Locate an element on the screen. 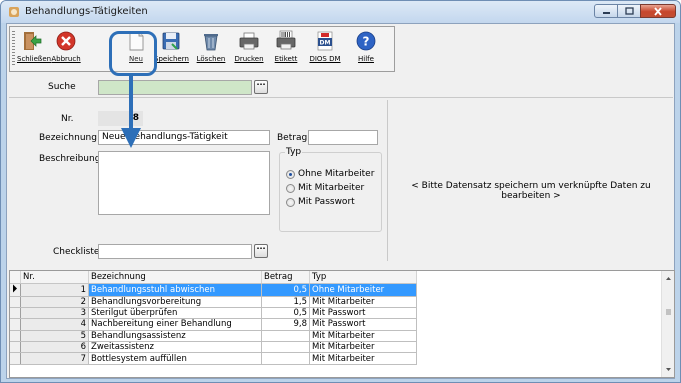  scrollbar-grip-icon is located at coordinates (668, 312).